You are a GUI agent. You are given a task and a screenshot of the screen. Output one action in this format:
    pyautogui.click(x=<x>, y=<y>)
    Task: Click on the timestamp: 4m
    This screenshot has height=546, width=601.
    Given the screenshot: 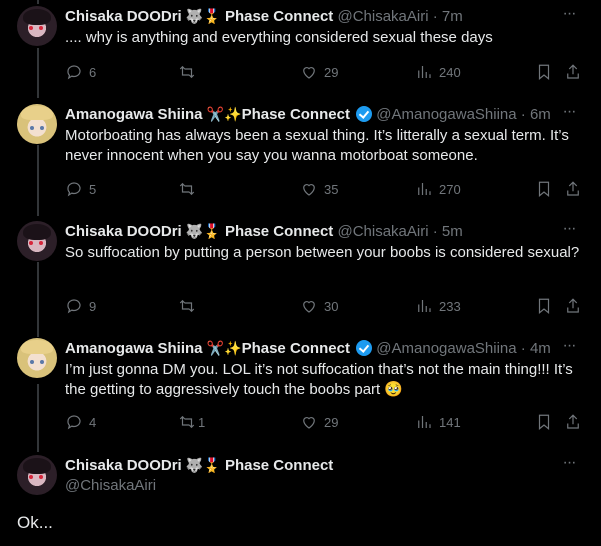 What is the action you would take?
    pyautogui.click(x=540, y=348)
    